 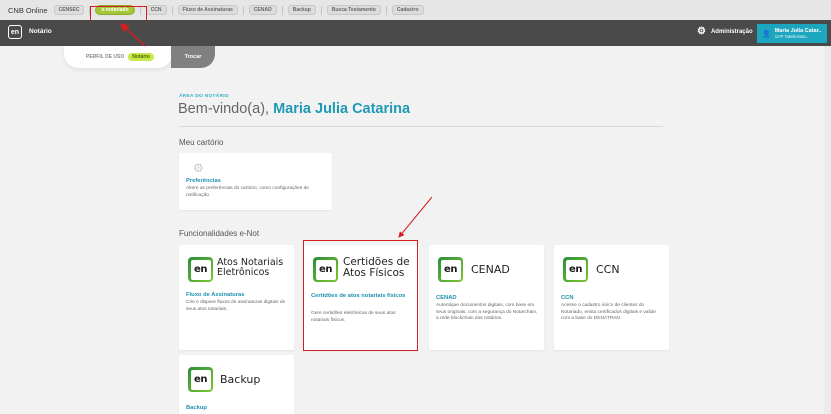 I want to click on card-title: Fluxo de Assinaturas, so click(x=215, y=295).